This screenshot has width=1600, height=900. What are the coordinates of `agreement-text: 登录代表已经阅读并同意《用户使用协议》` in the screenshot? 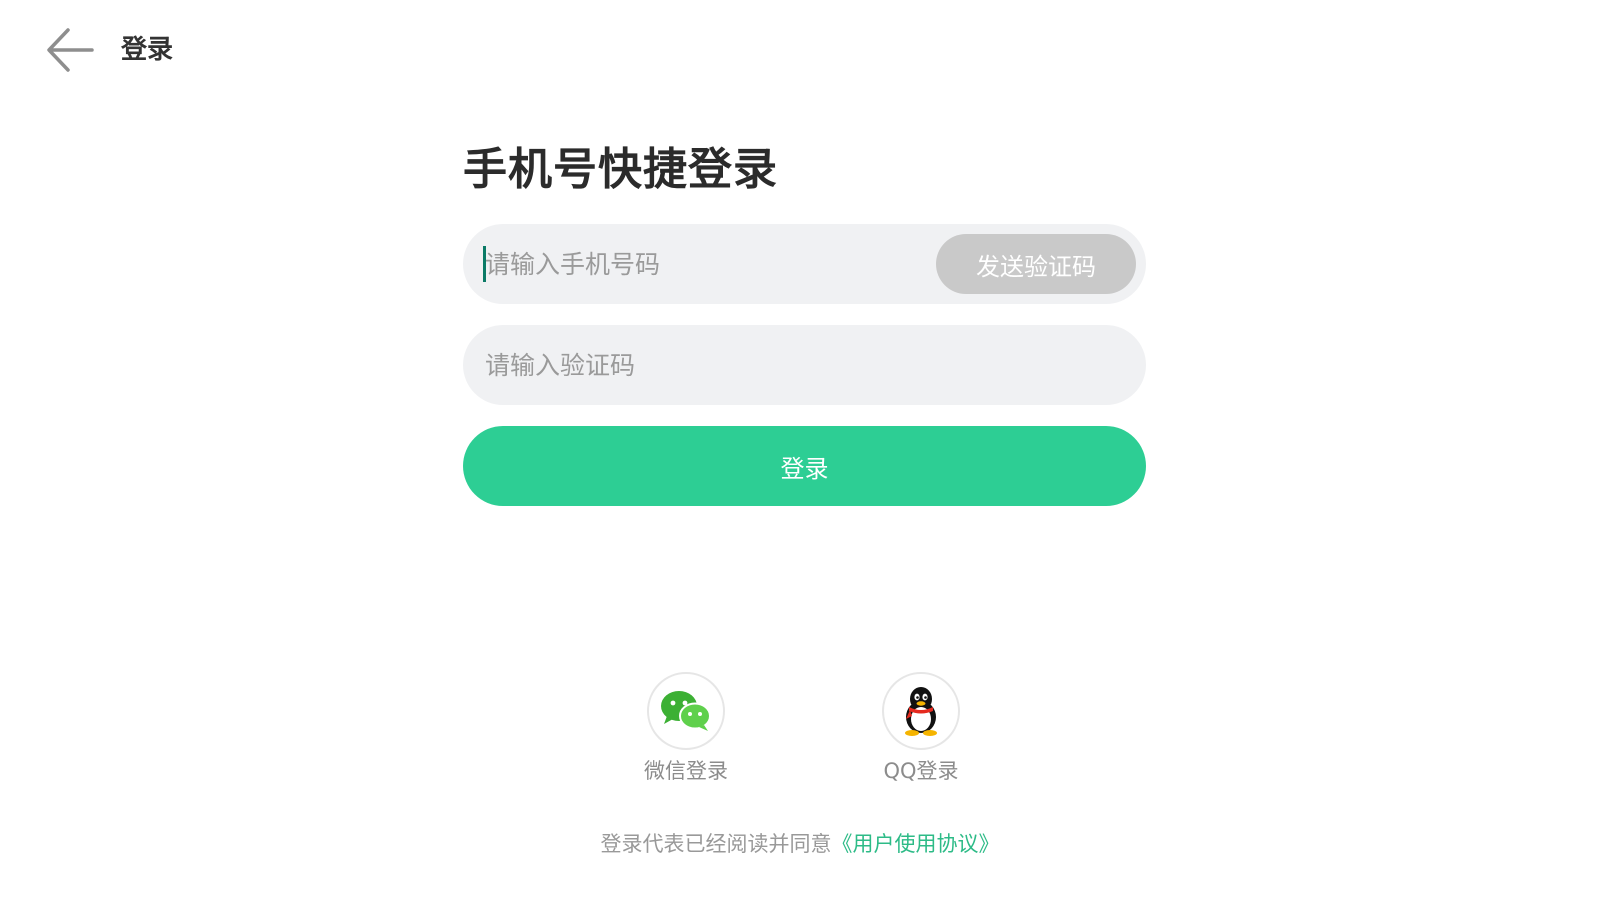 It's located at (800, 844).